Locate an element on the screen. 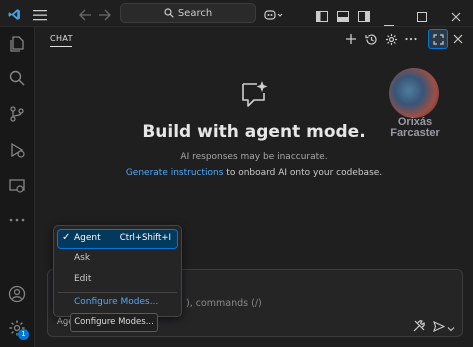  explorer-icon is located at coordinates (17, 44).